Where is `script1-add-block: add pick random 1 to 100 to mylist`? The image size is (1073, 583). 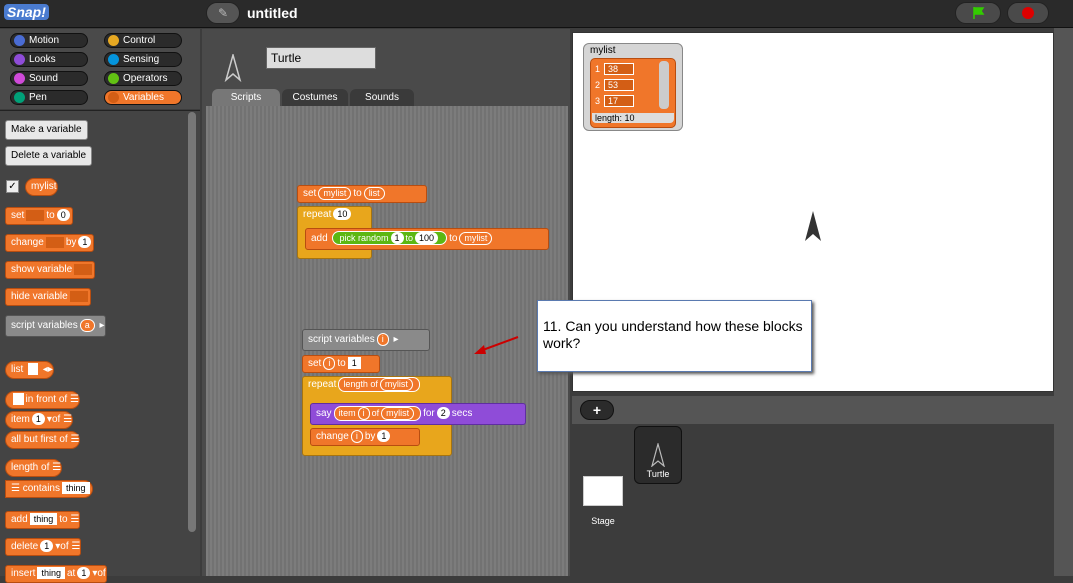 script1-add-block: add pick random 1 to 100 to mylist is located at coordinates (427, 239).